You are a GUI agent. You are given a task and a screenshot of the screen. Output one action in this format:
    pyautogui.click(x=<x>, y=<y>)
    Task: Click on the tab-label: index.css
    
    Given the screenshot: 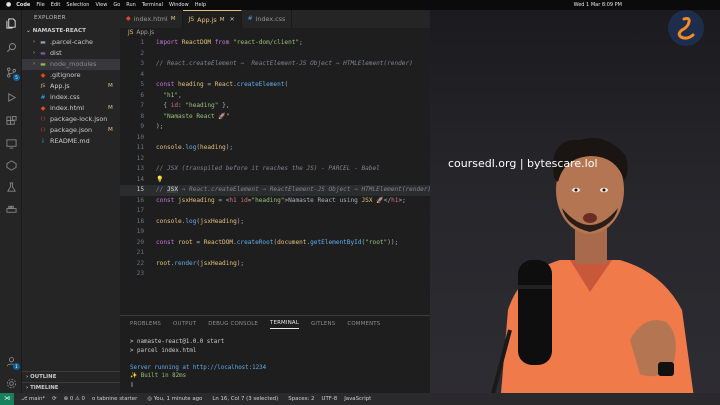 What is the action you would take?
    pyautogui.click(x=270, y=19)
    